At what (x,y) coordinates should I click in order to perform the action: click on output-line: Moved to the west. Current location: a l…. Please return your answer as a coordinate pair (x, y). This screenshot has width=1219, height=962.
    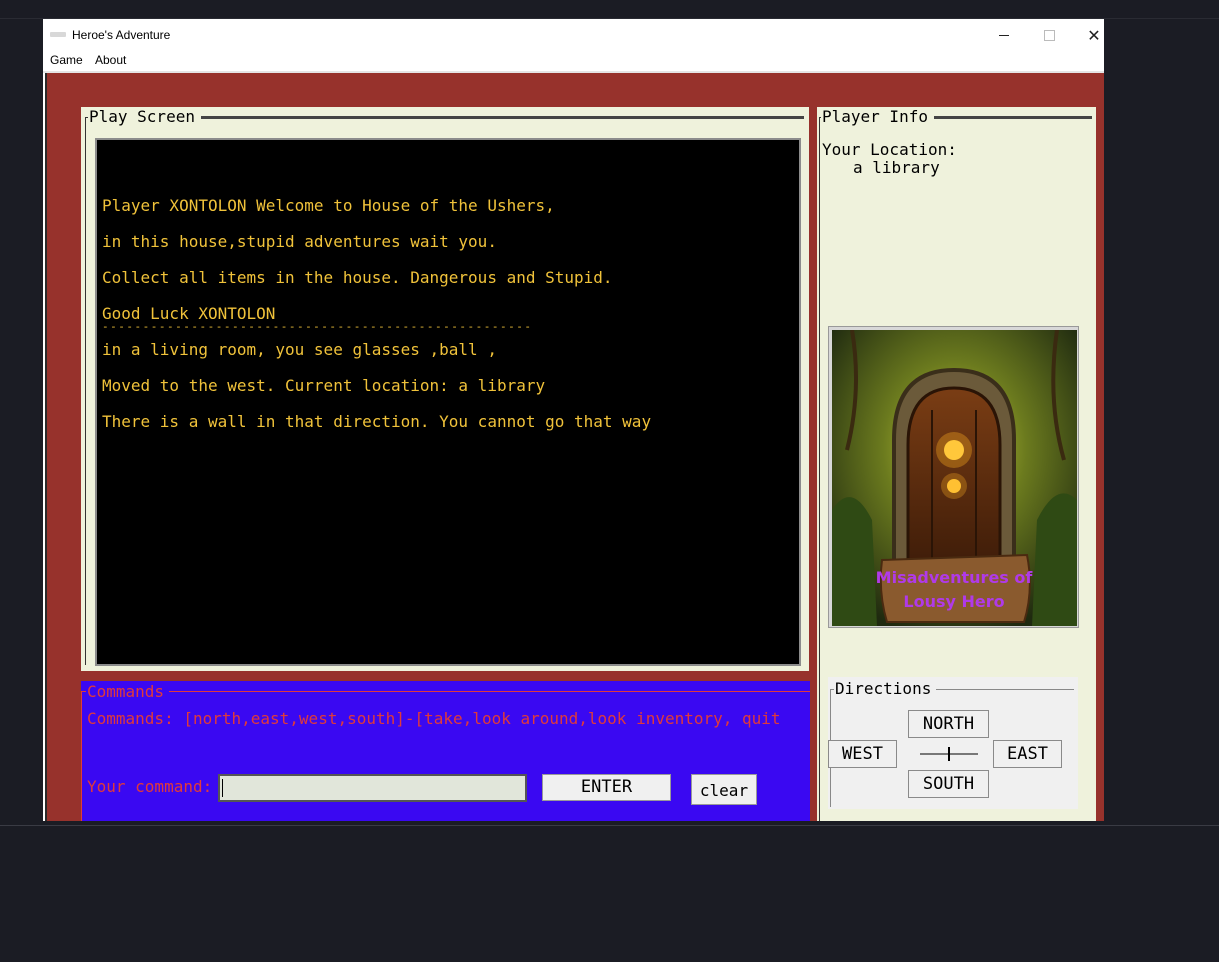
    Looking at the image, I should click on (324, 385).